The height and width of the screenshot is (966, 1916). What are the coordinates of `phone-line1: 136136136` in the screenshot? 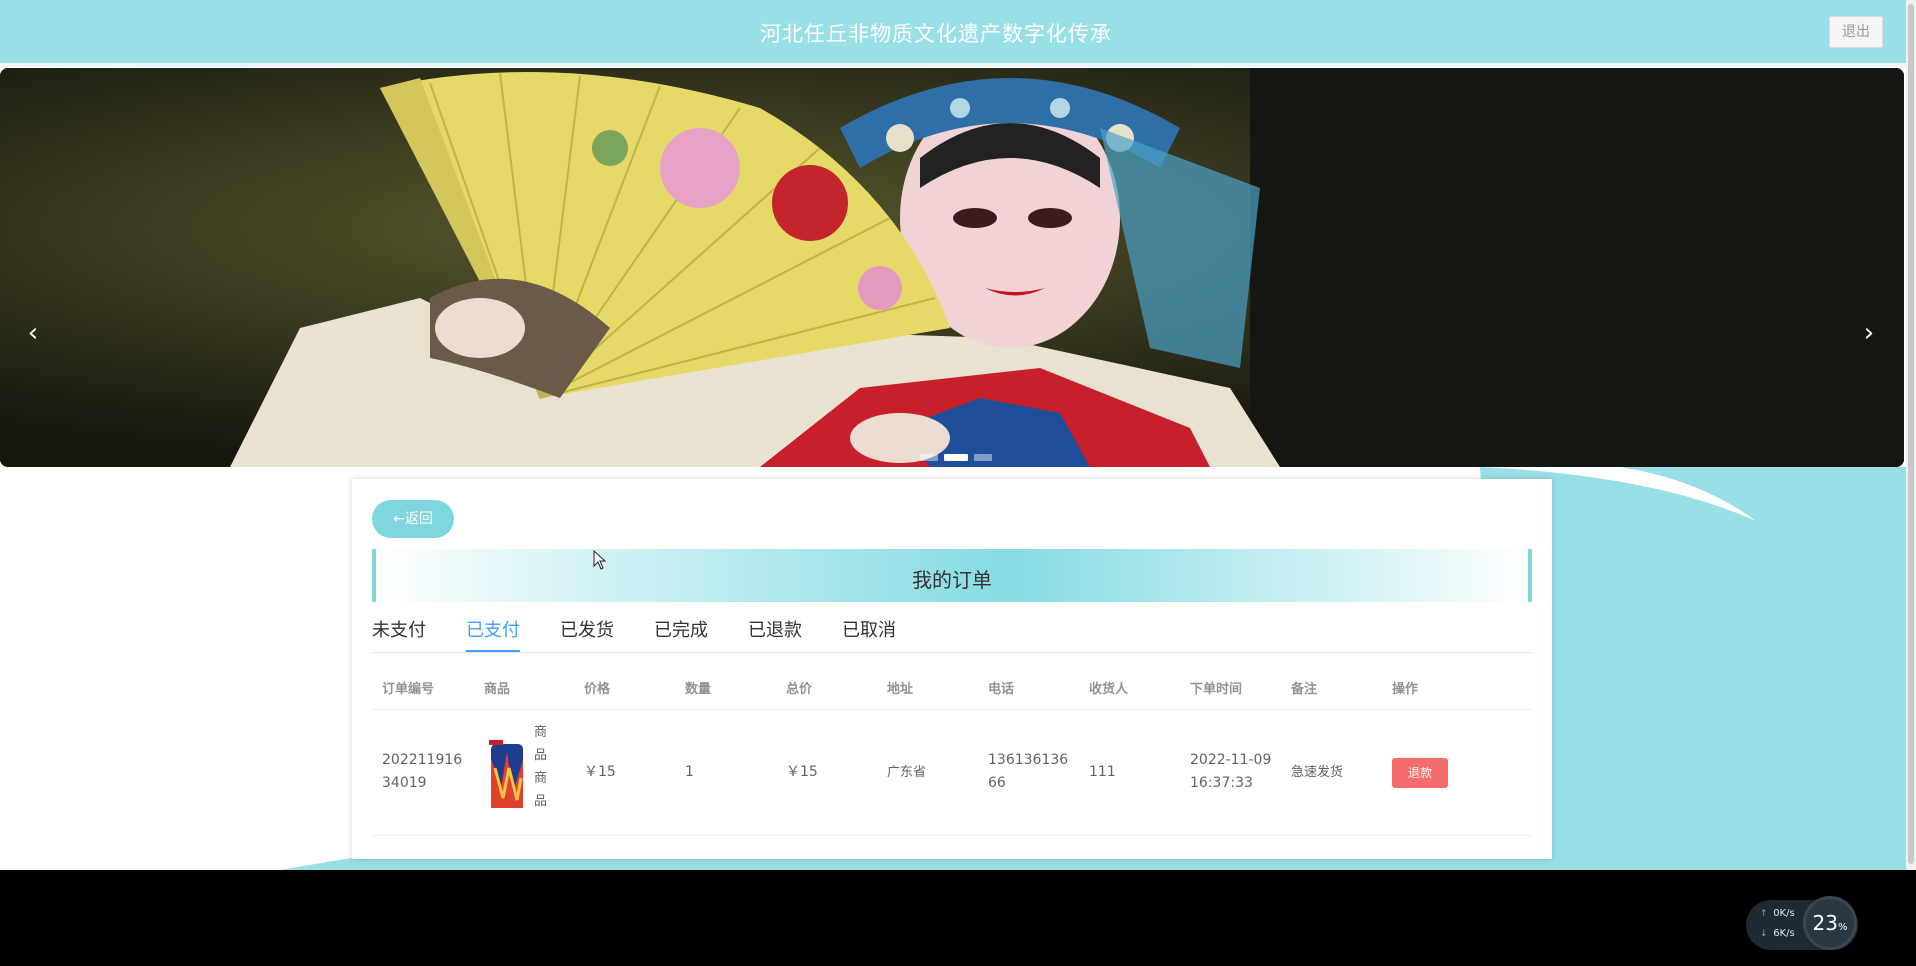 It's located at (1028, 760).